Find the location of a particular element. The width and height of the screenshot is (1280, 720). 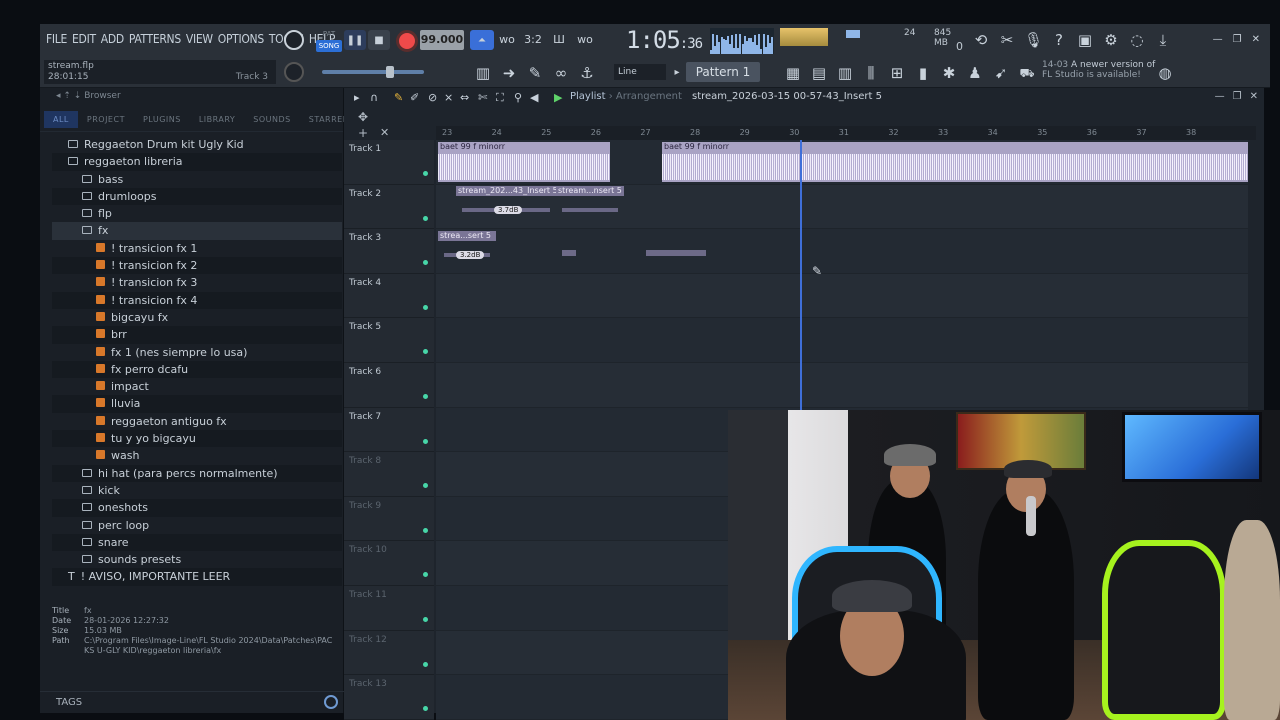

undo-icon: ⟲ is located at coordinates (981, 40).